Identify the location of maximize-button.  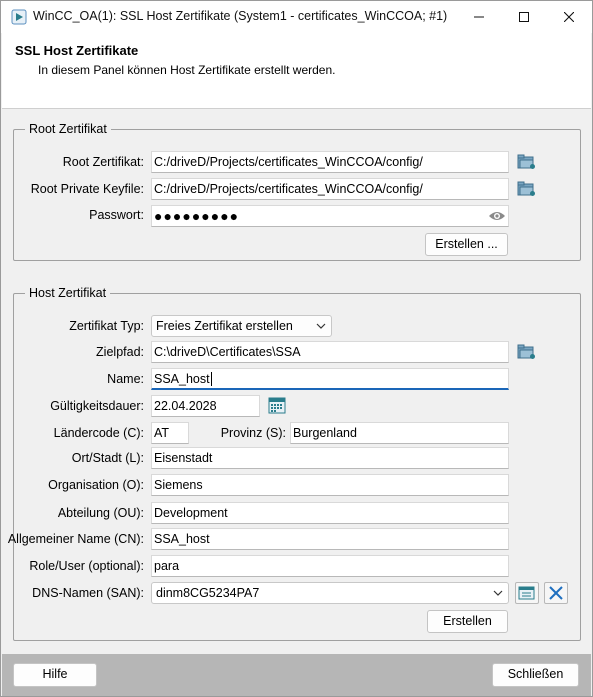
(524, 17).